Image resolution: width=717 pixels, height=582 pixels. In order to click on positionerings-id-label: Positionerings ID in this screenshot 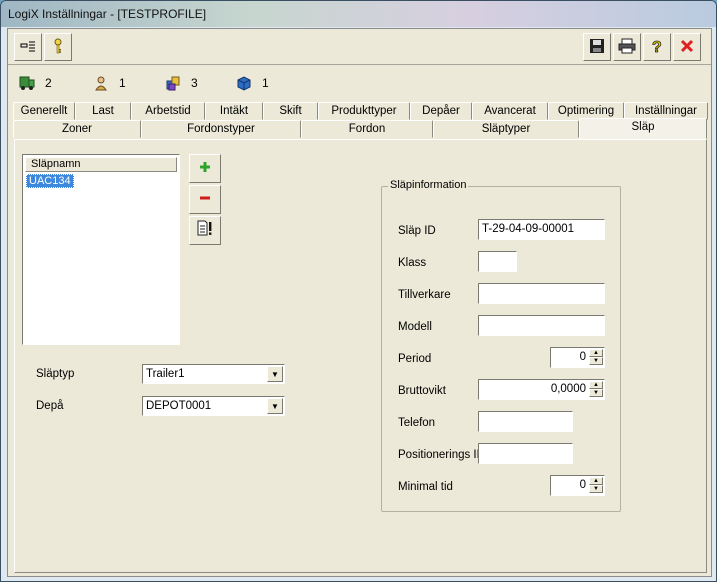, I will do `click(441, 455)`.